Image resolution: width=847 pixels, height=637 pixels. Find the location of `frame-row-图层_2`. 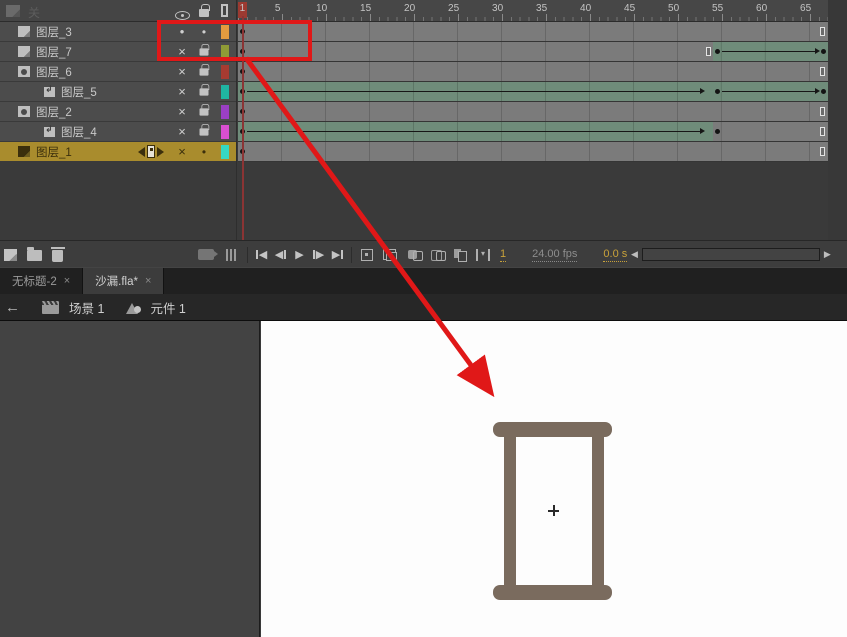

frame-row-图层_2 is located at coordinates (533, 112).